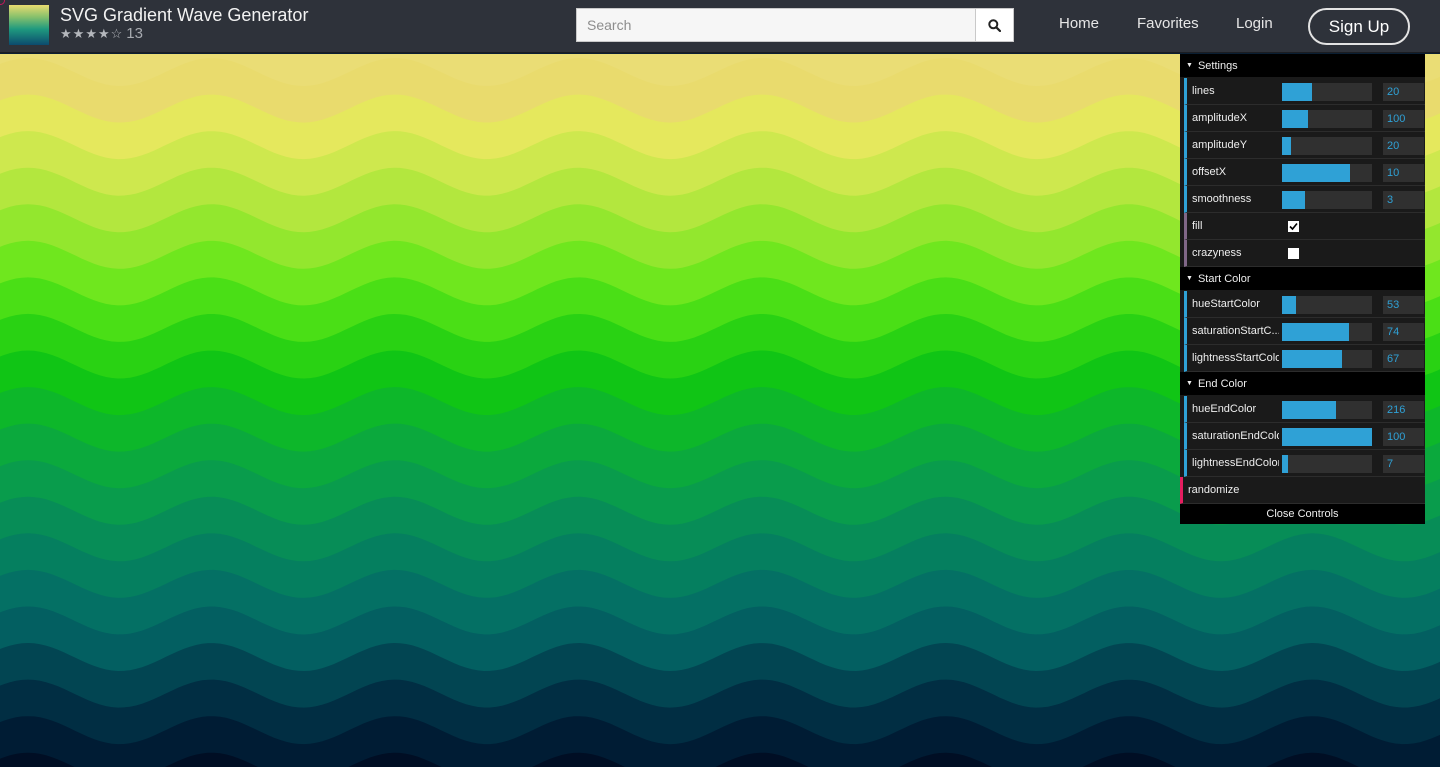  I want to click on slider-row: amplitudeY, so click(1304, 145).